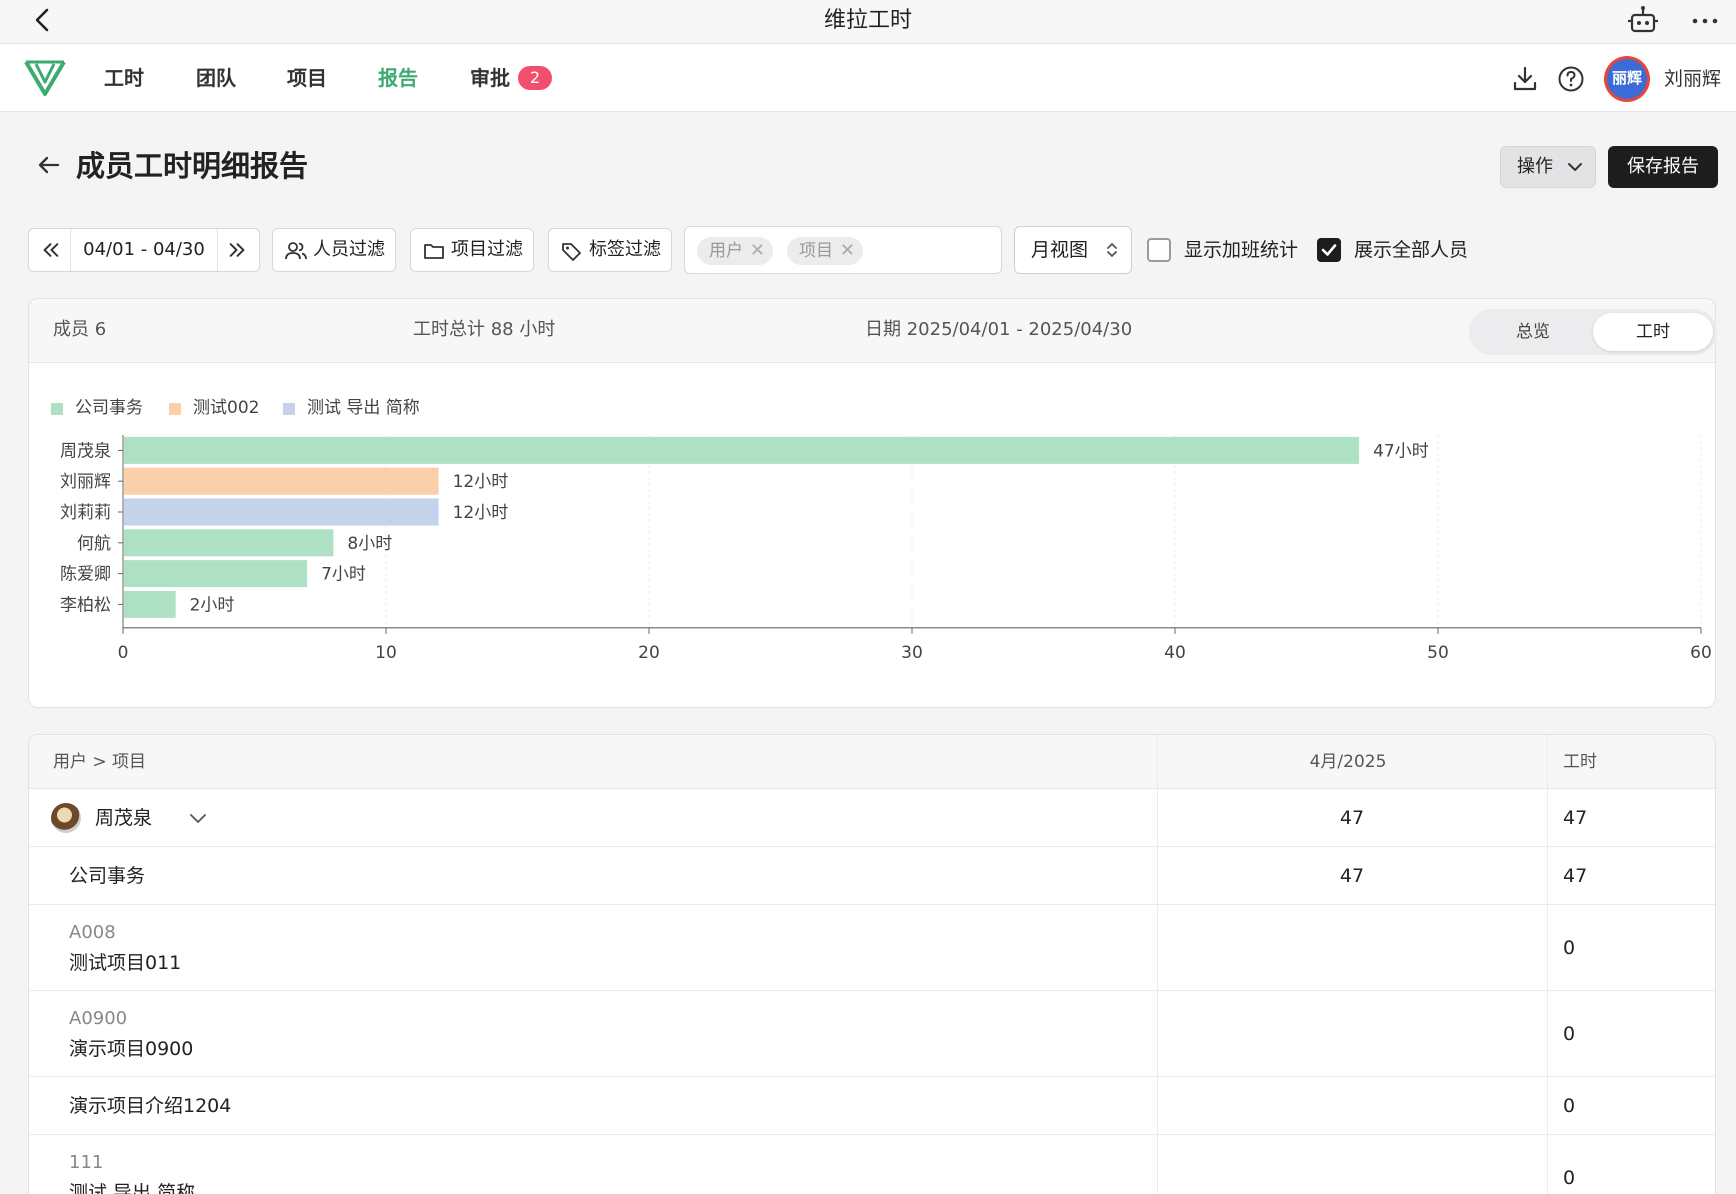 The height and width of the screenshot is (1194, 1736). I want to click on show-overtime-label: 显示加班统计, so click(1241, 250).